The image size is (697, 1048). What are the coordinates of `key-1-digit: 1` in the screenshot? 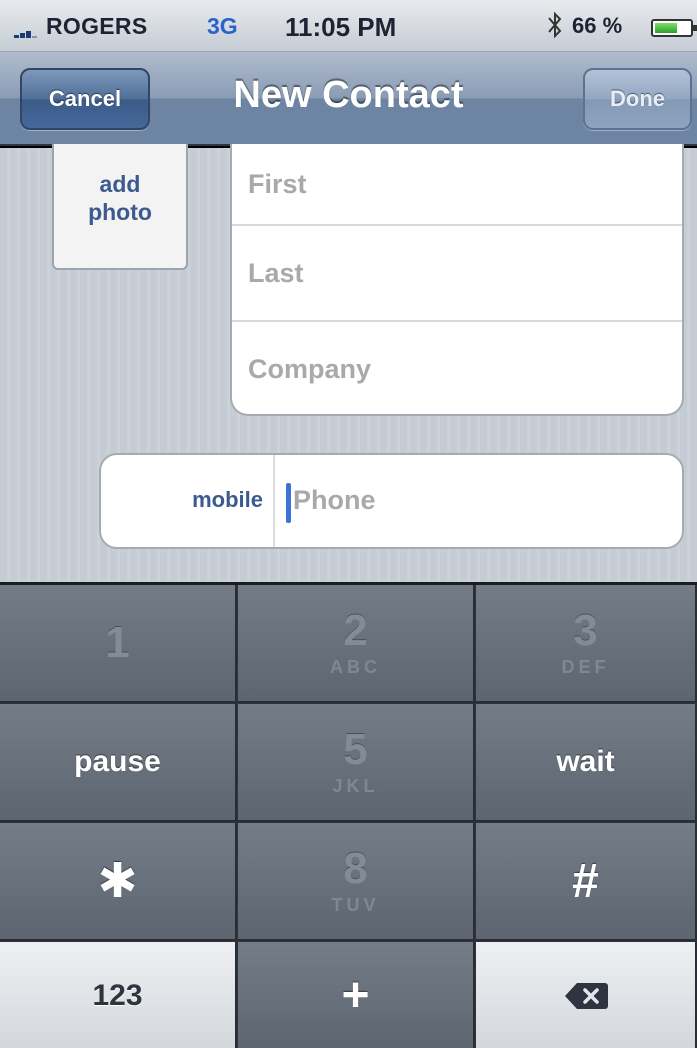 It's located at (117, 642).